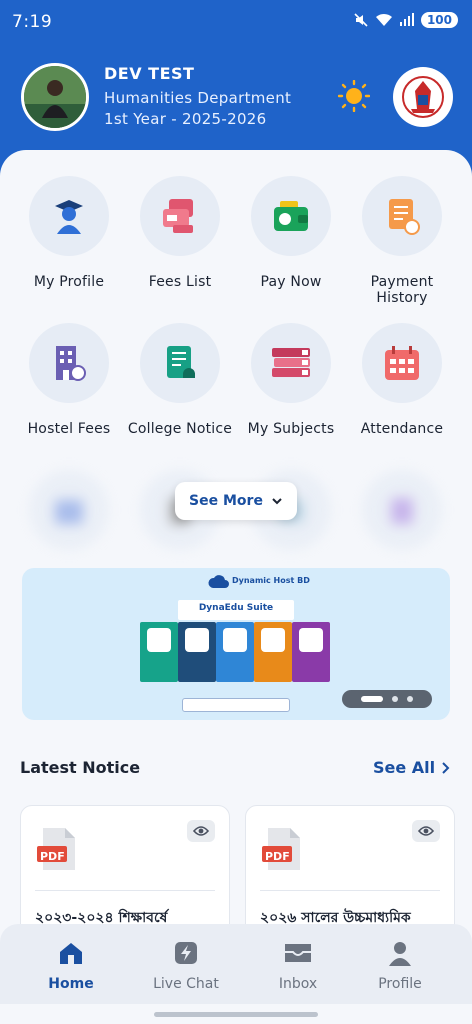 This screenshot has width=472, height=1024. I want to click on nav-profile: Profile, so click(400, 966).